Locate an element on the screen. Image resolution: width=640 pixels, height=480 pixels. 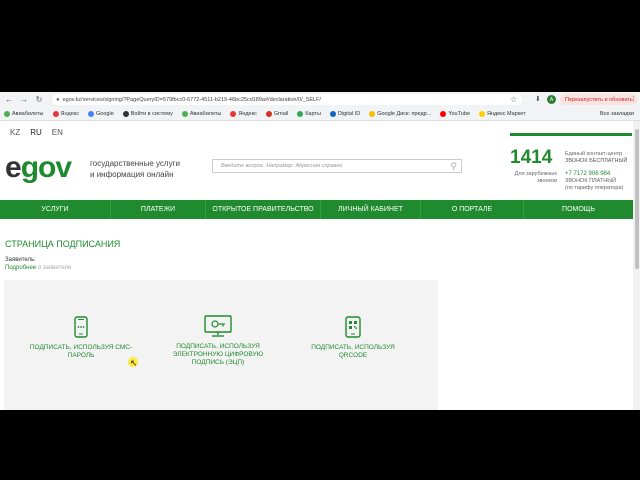
ecp-option-line-1: ПОДПИСАТЬ, ИСПОЛЬЗУЯ is located at coordinates (218, 346).